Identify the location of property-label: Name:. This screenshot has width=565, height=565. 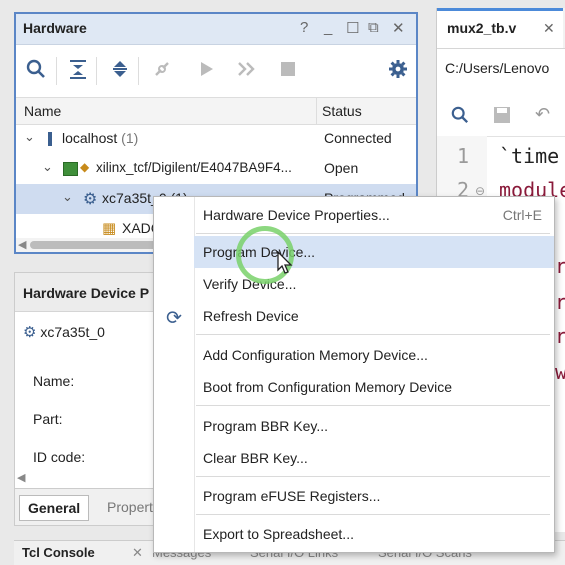
(54, 381).